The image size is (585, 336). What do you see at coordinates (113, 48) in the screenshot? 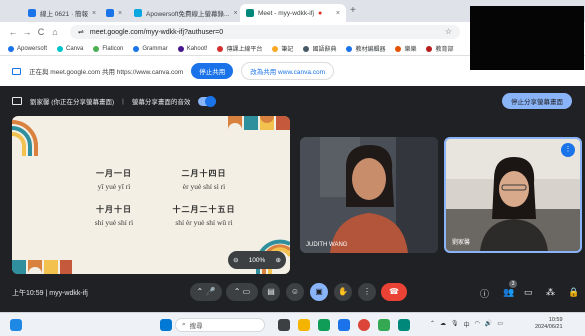
I see `bookmark-label: Flaticon` at bounding box center [113, 48].